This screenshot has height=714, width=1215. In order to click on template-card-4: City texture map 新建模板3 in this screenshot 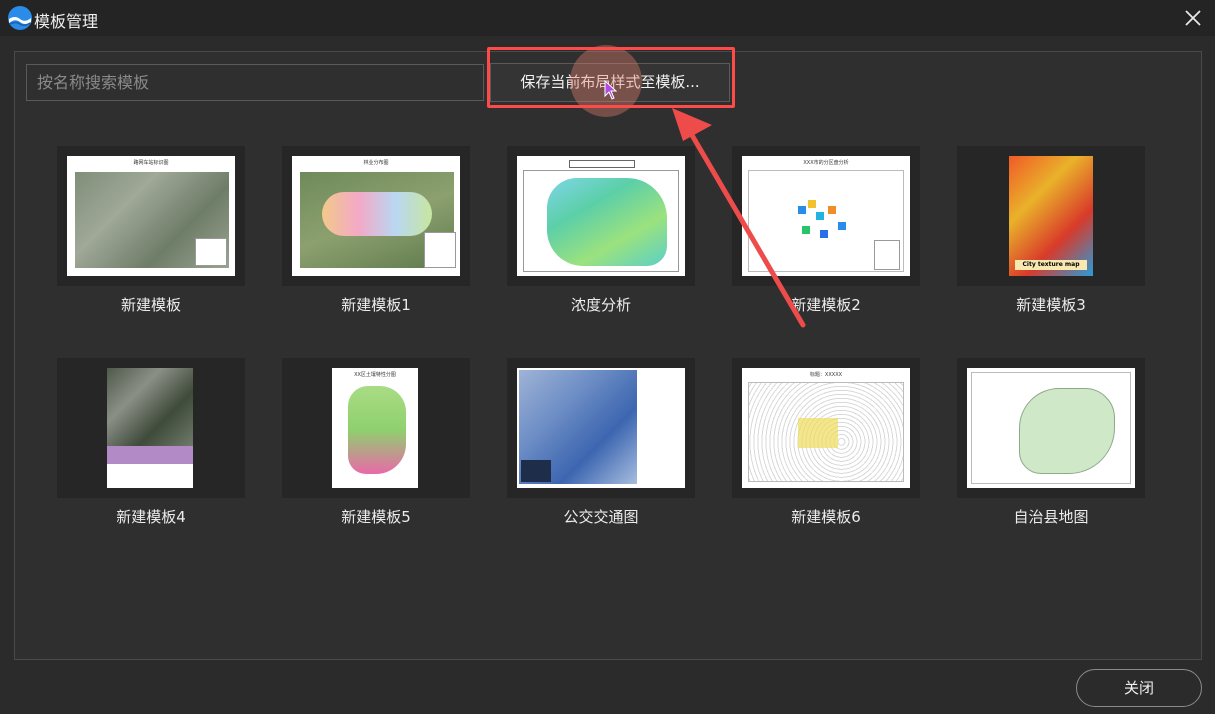, I will do `click(1051, 230)`.